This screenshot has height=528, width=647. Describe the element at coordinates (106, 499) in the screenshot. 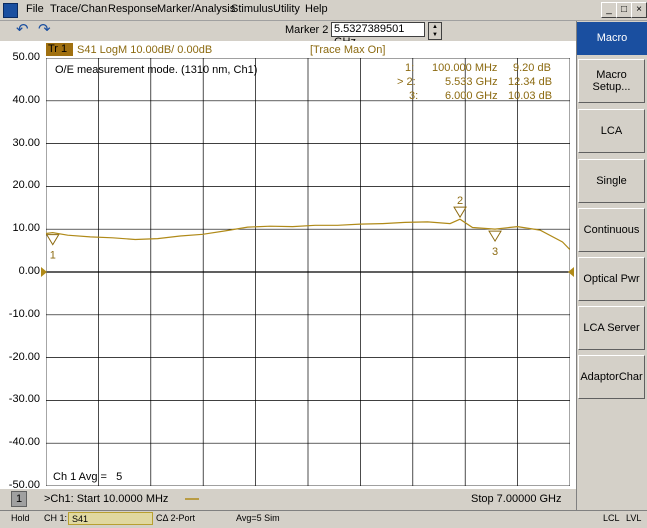

I see `start-frequency: >Ch1: Start 10.0000 MHz` at that location.